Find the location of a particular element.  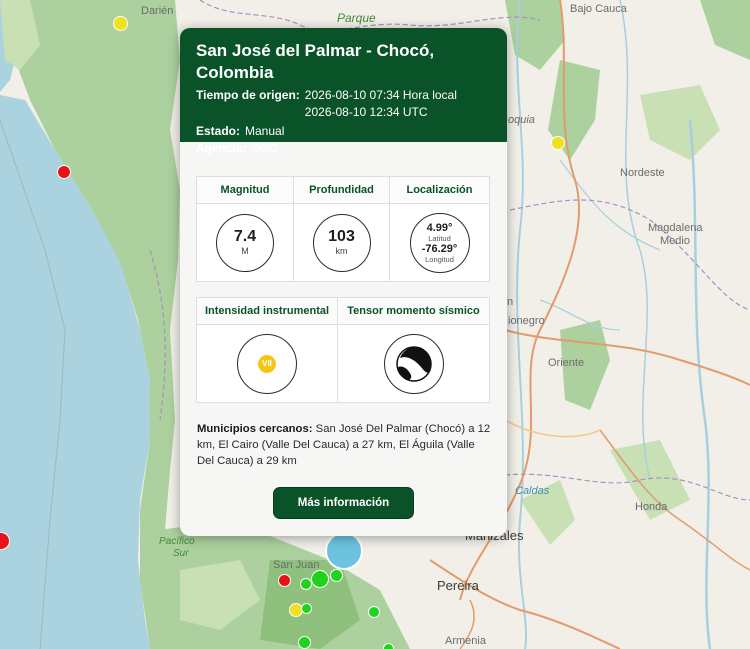

location-cell: 4.99° Latitud -76.29° Longitud is located at coordinates (439, 242).